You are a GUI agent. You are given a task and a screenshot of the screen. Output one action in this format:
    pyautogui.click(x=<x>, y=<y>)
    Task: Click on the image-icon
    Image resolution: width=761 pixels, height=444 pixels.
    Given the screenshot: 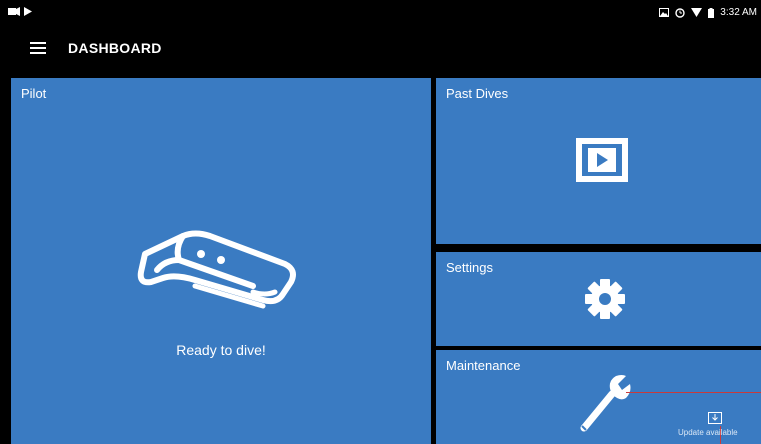 What is the action you would take?
    pyautogui.click(x=664, y=12)
    